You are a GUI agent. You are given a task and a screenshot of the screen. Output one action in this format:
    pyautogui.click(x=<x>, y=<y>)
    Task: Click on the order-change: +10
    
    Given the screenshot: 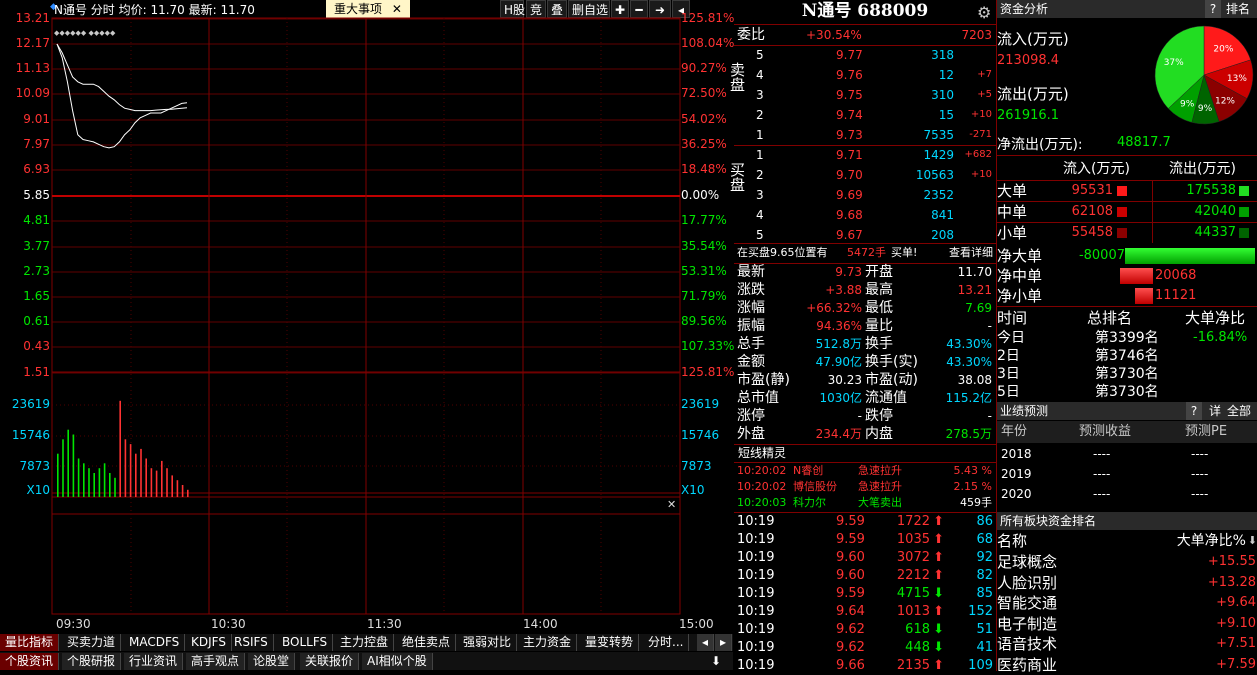 What is the action you would take?
    pyautogui.click(x=981, y=114)
    